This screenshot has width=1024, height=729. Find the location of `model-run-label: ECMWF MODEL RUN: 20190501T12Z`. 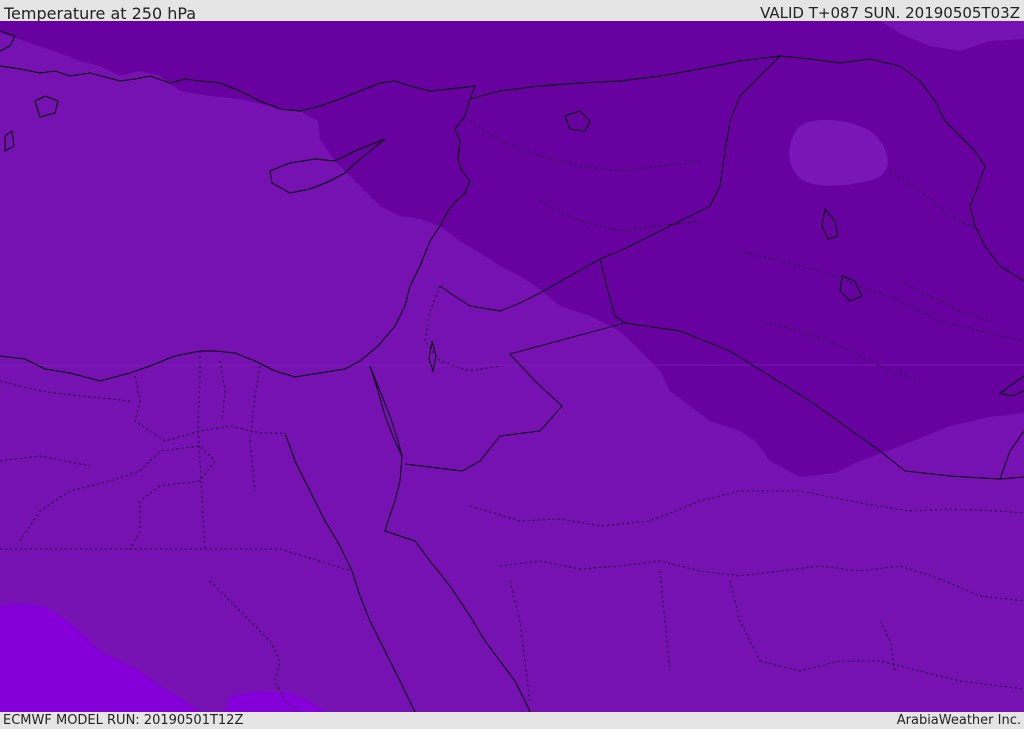

model-run-label: ECMWF MODEL RUN: 20190501T12Z is located at coordinates (123, 720).